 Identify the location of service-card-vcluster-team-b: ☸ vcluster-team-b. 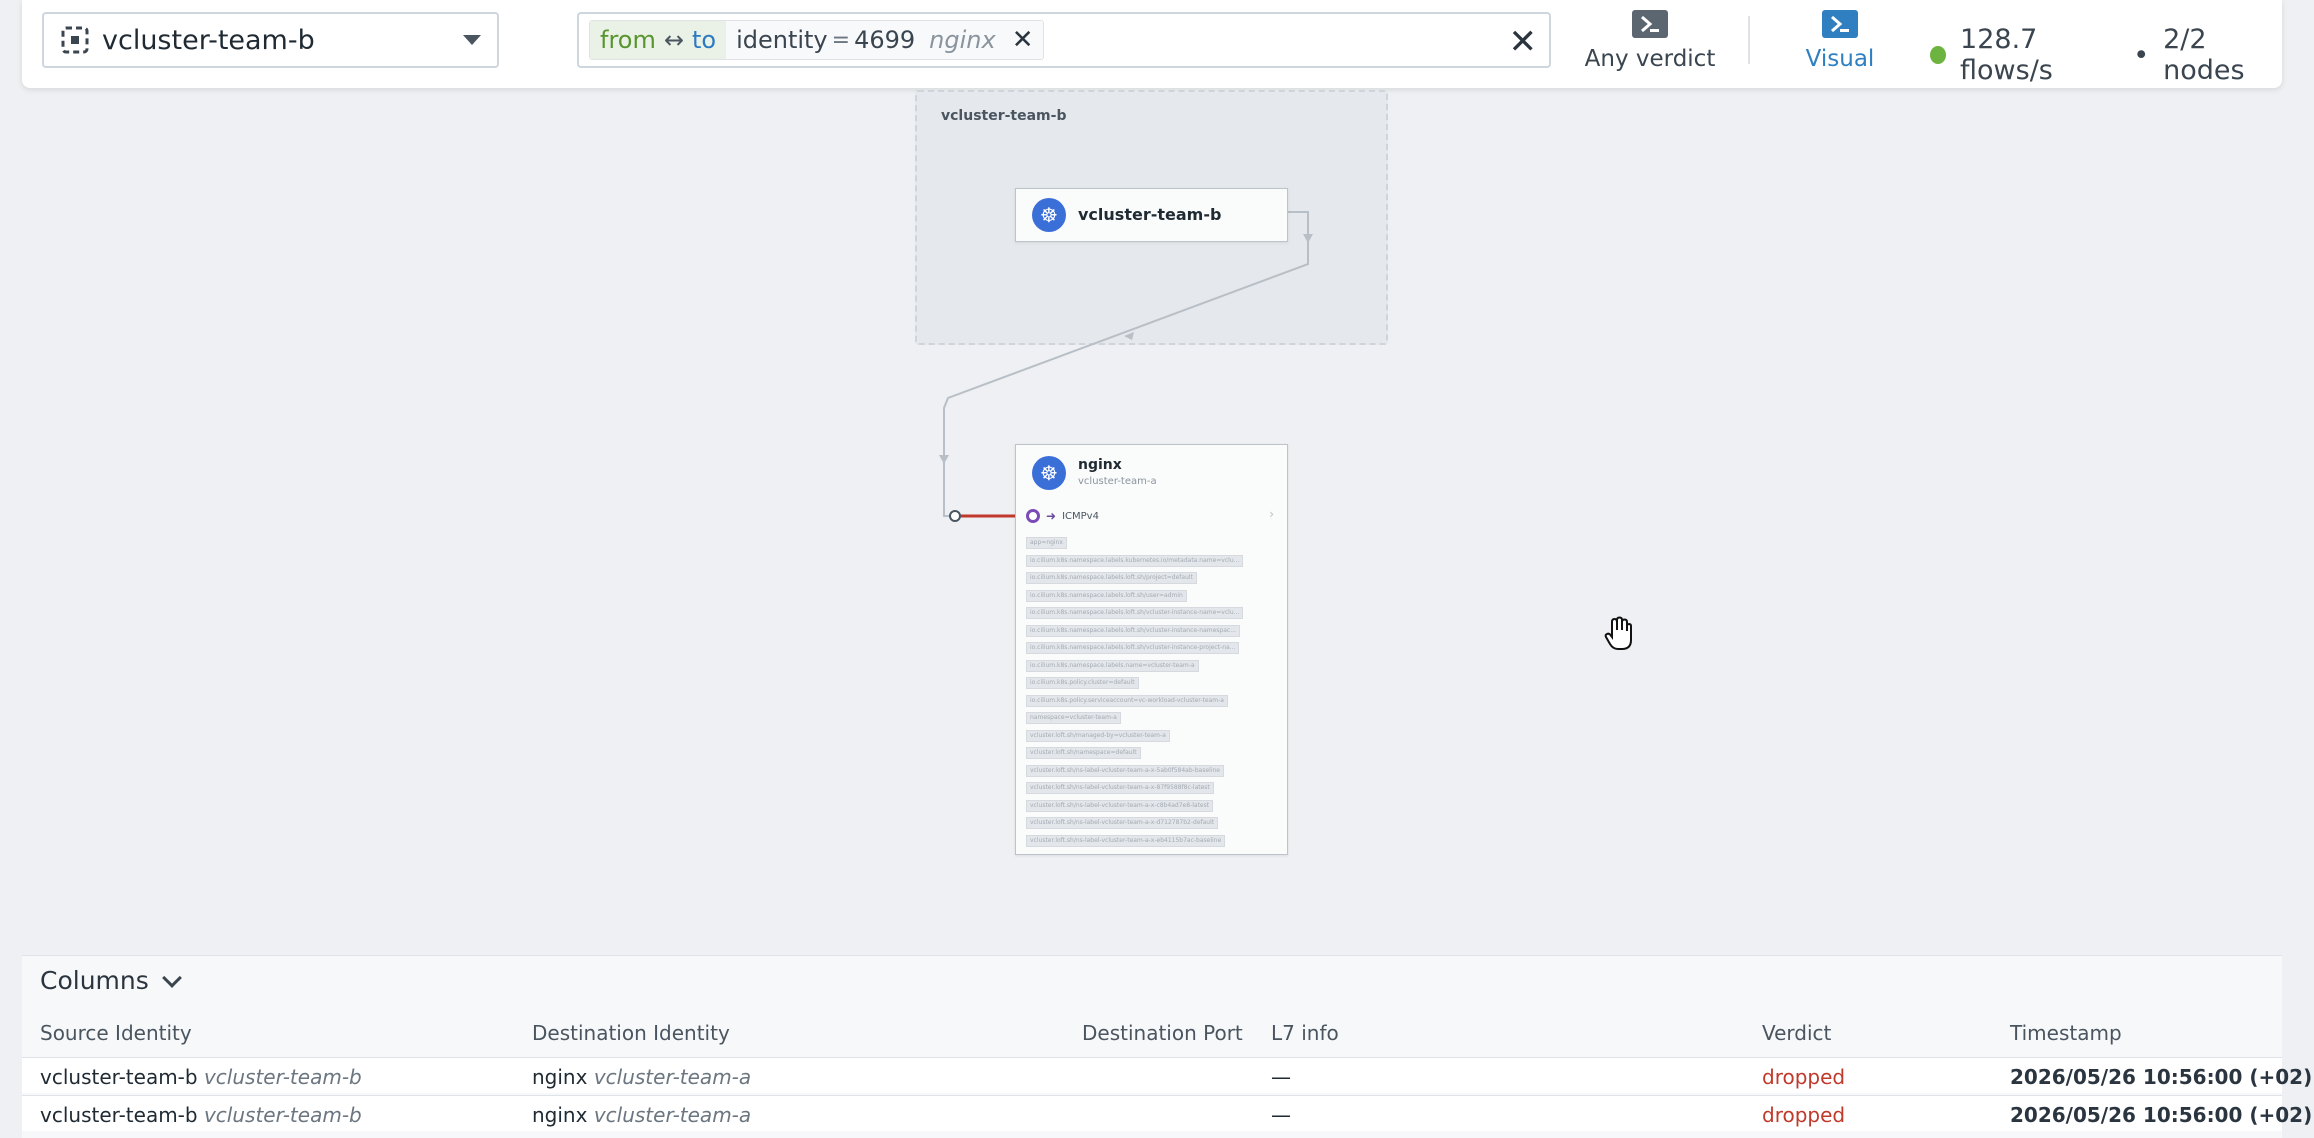
(1151, 215).